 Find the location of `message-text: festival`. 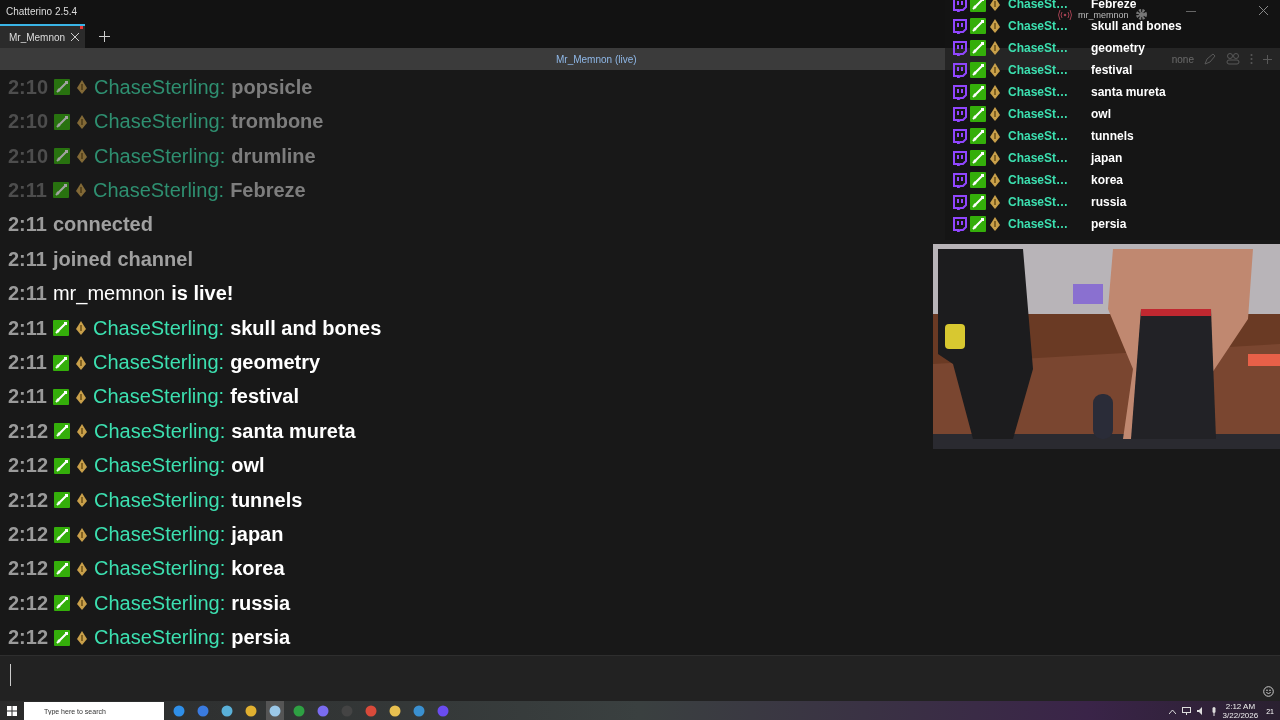

message-text: festival is located at coordinates (265, 397).